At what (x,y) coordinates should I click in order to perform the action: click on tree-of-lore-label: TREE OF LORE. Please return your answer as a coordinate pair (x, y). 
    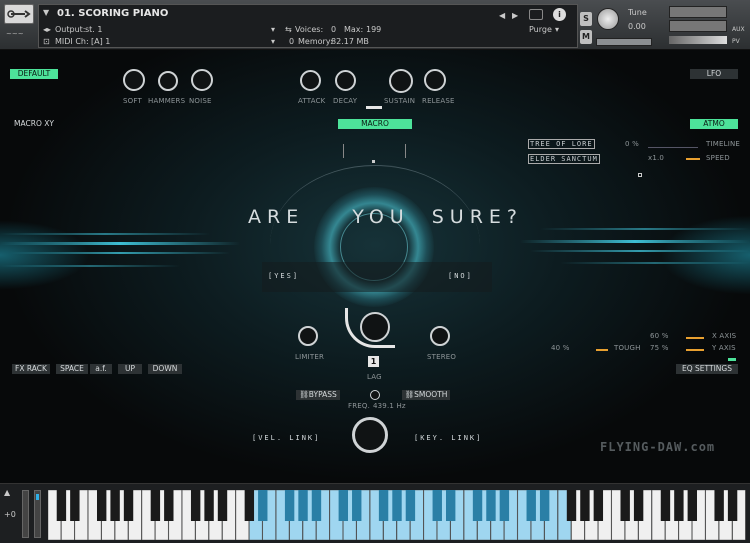
    Looking at the image, I should click on (561, 144).